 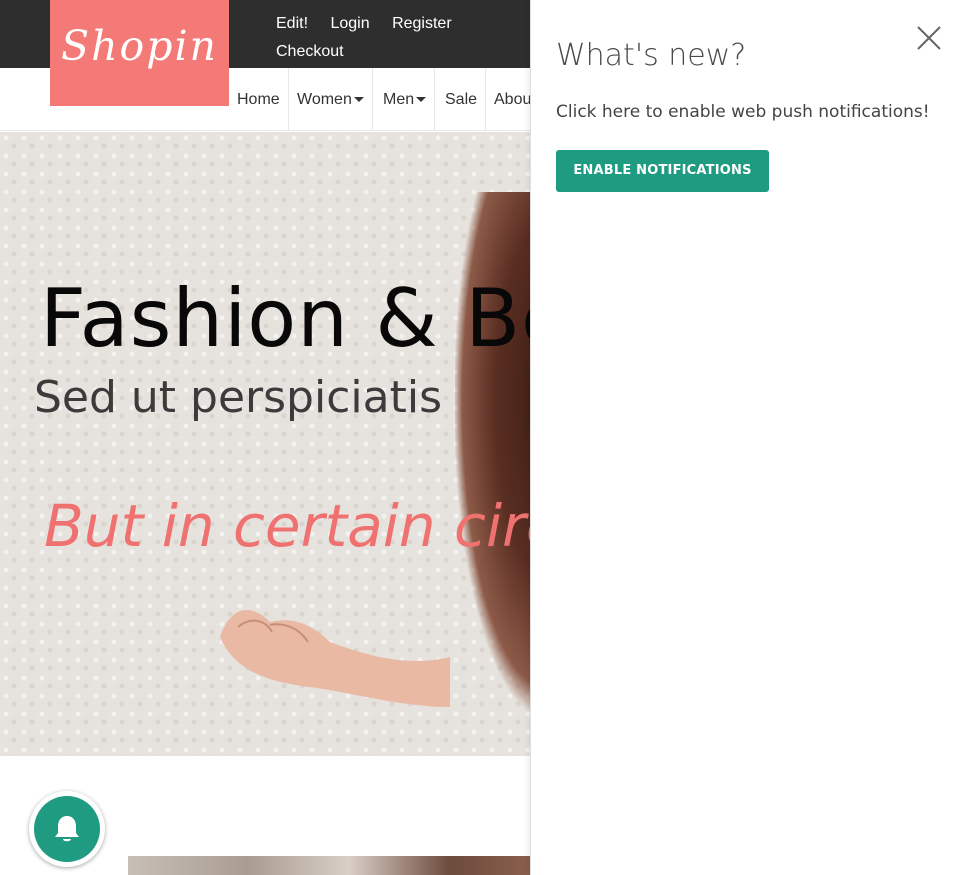 I want to click on checkout-link: Checkout, so click(x=310, y=51).